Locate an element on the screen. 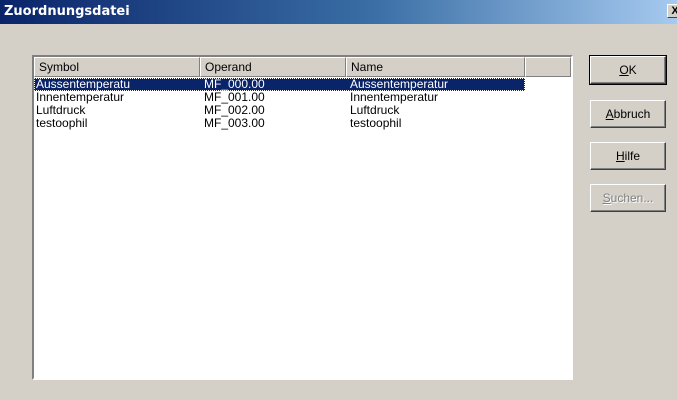  search-accelerator: S is located at coordinates (606, 198).